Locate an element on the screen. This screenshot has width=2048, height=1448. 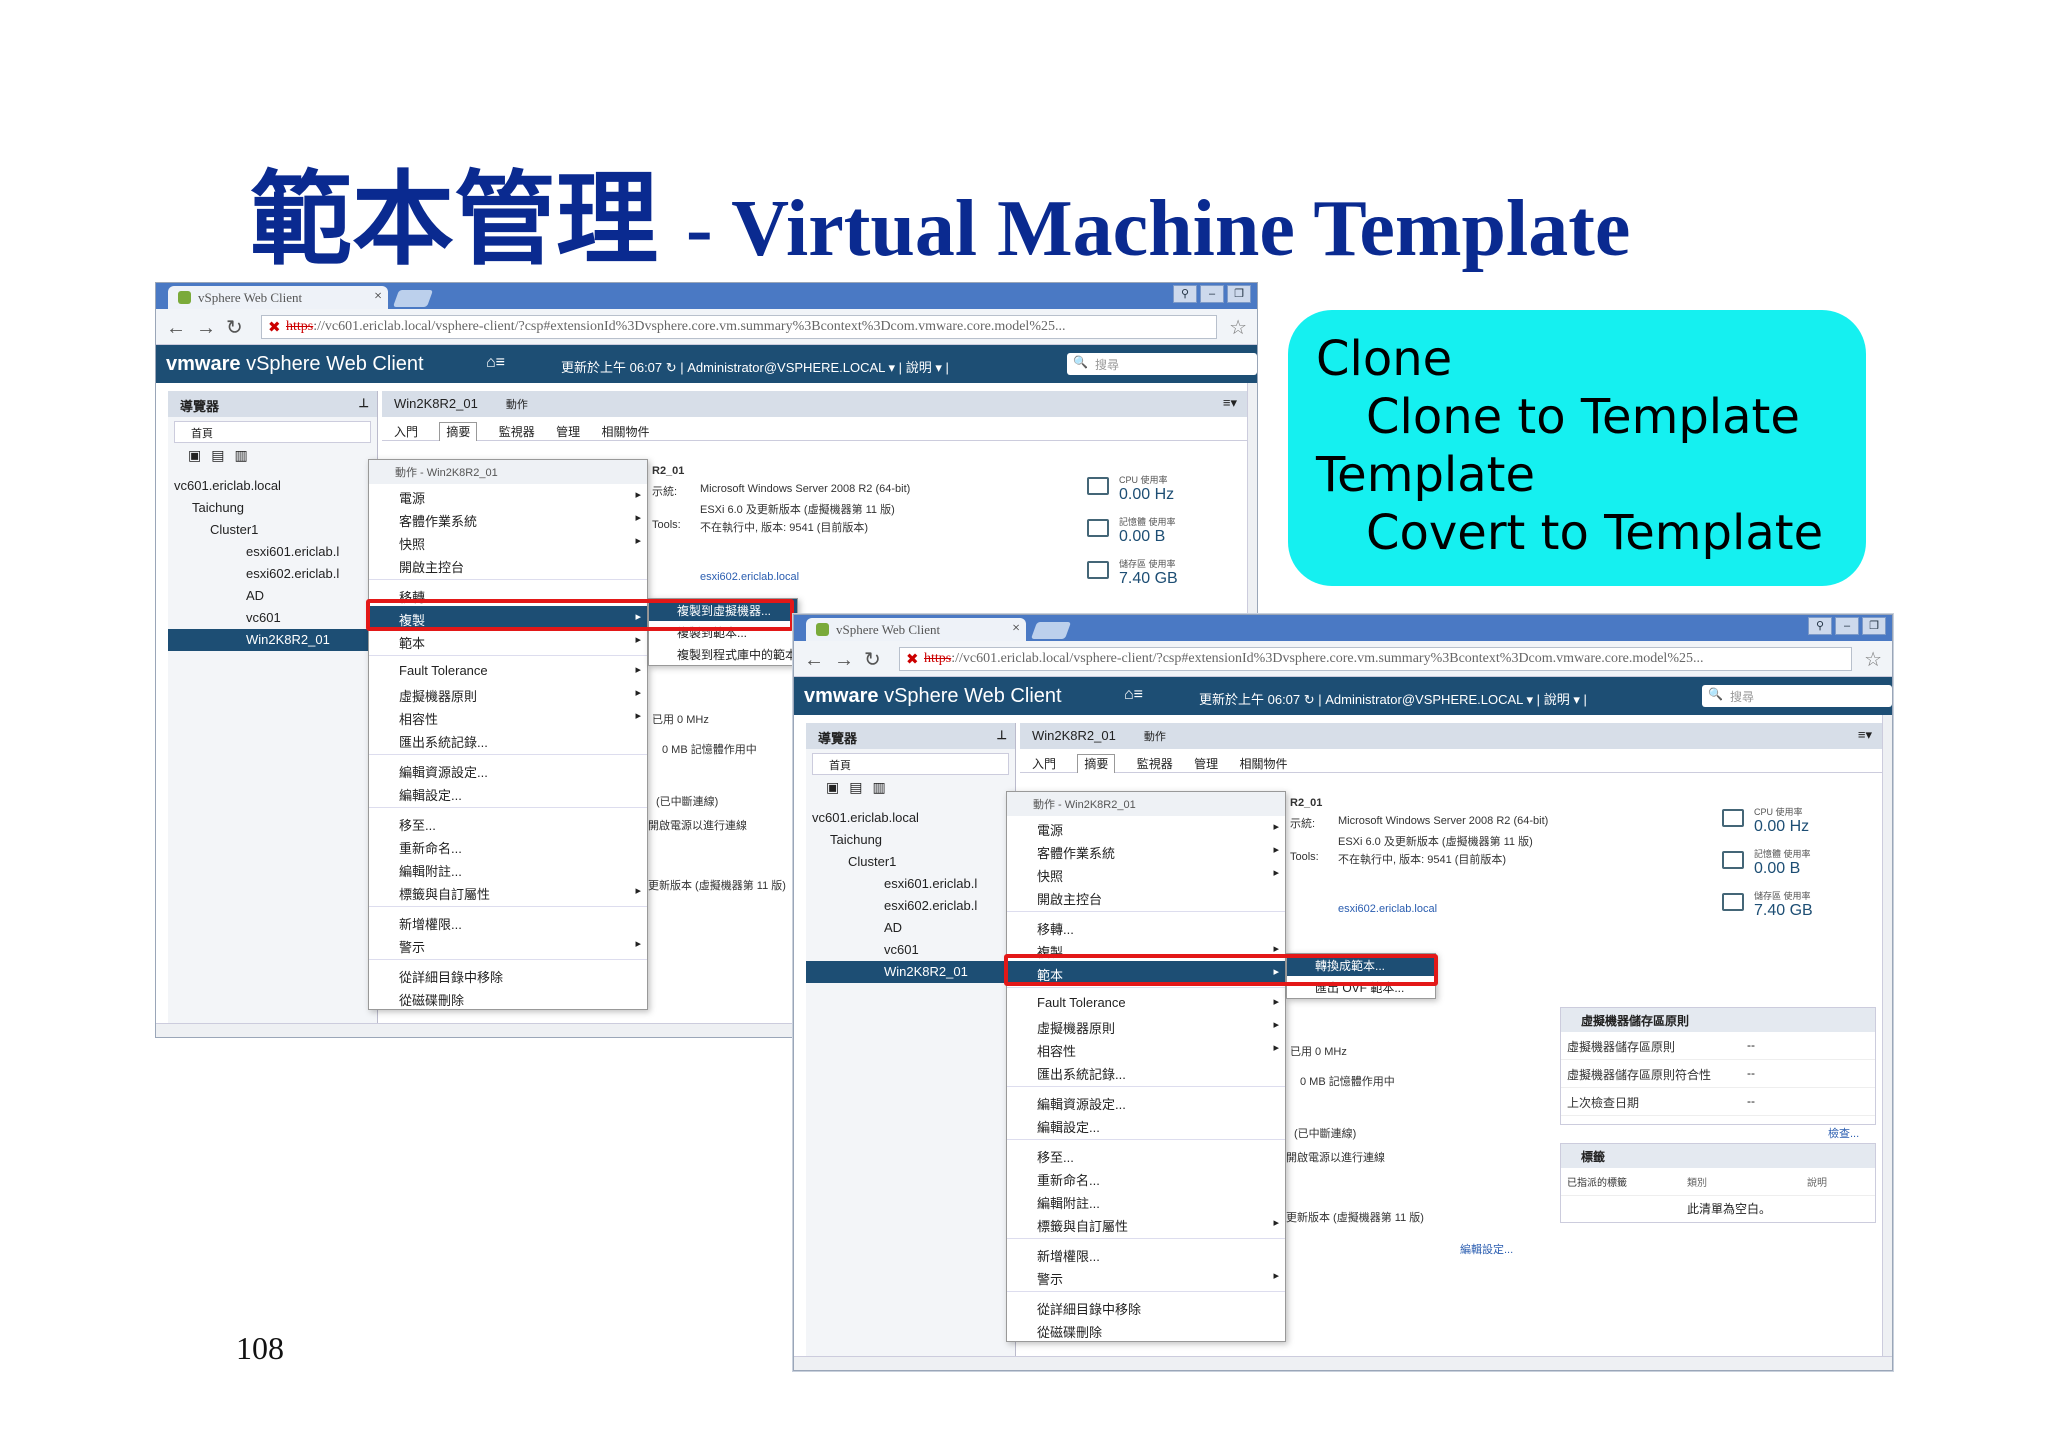
tab-related: 相關物件 is located at coordinates (1263, 764).